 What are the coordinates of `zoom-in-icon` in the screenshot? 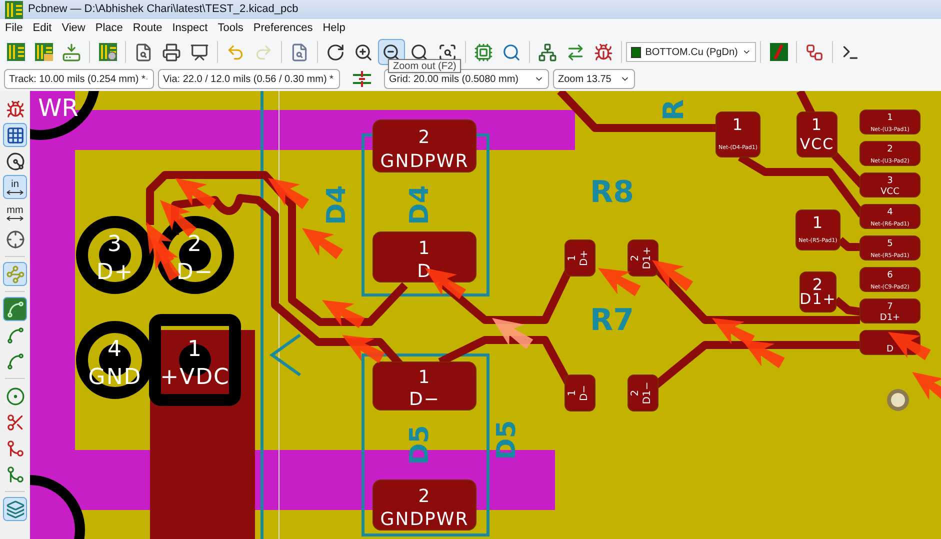 It's located at (363, 52).